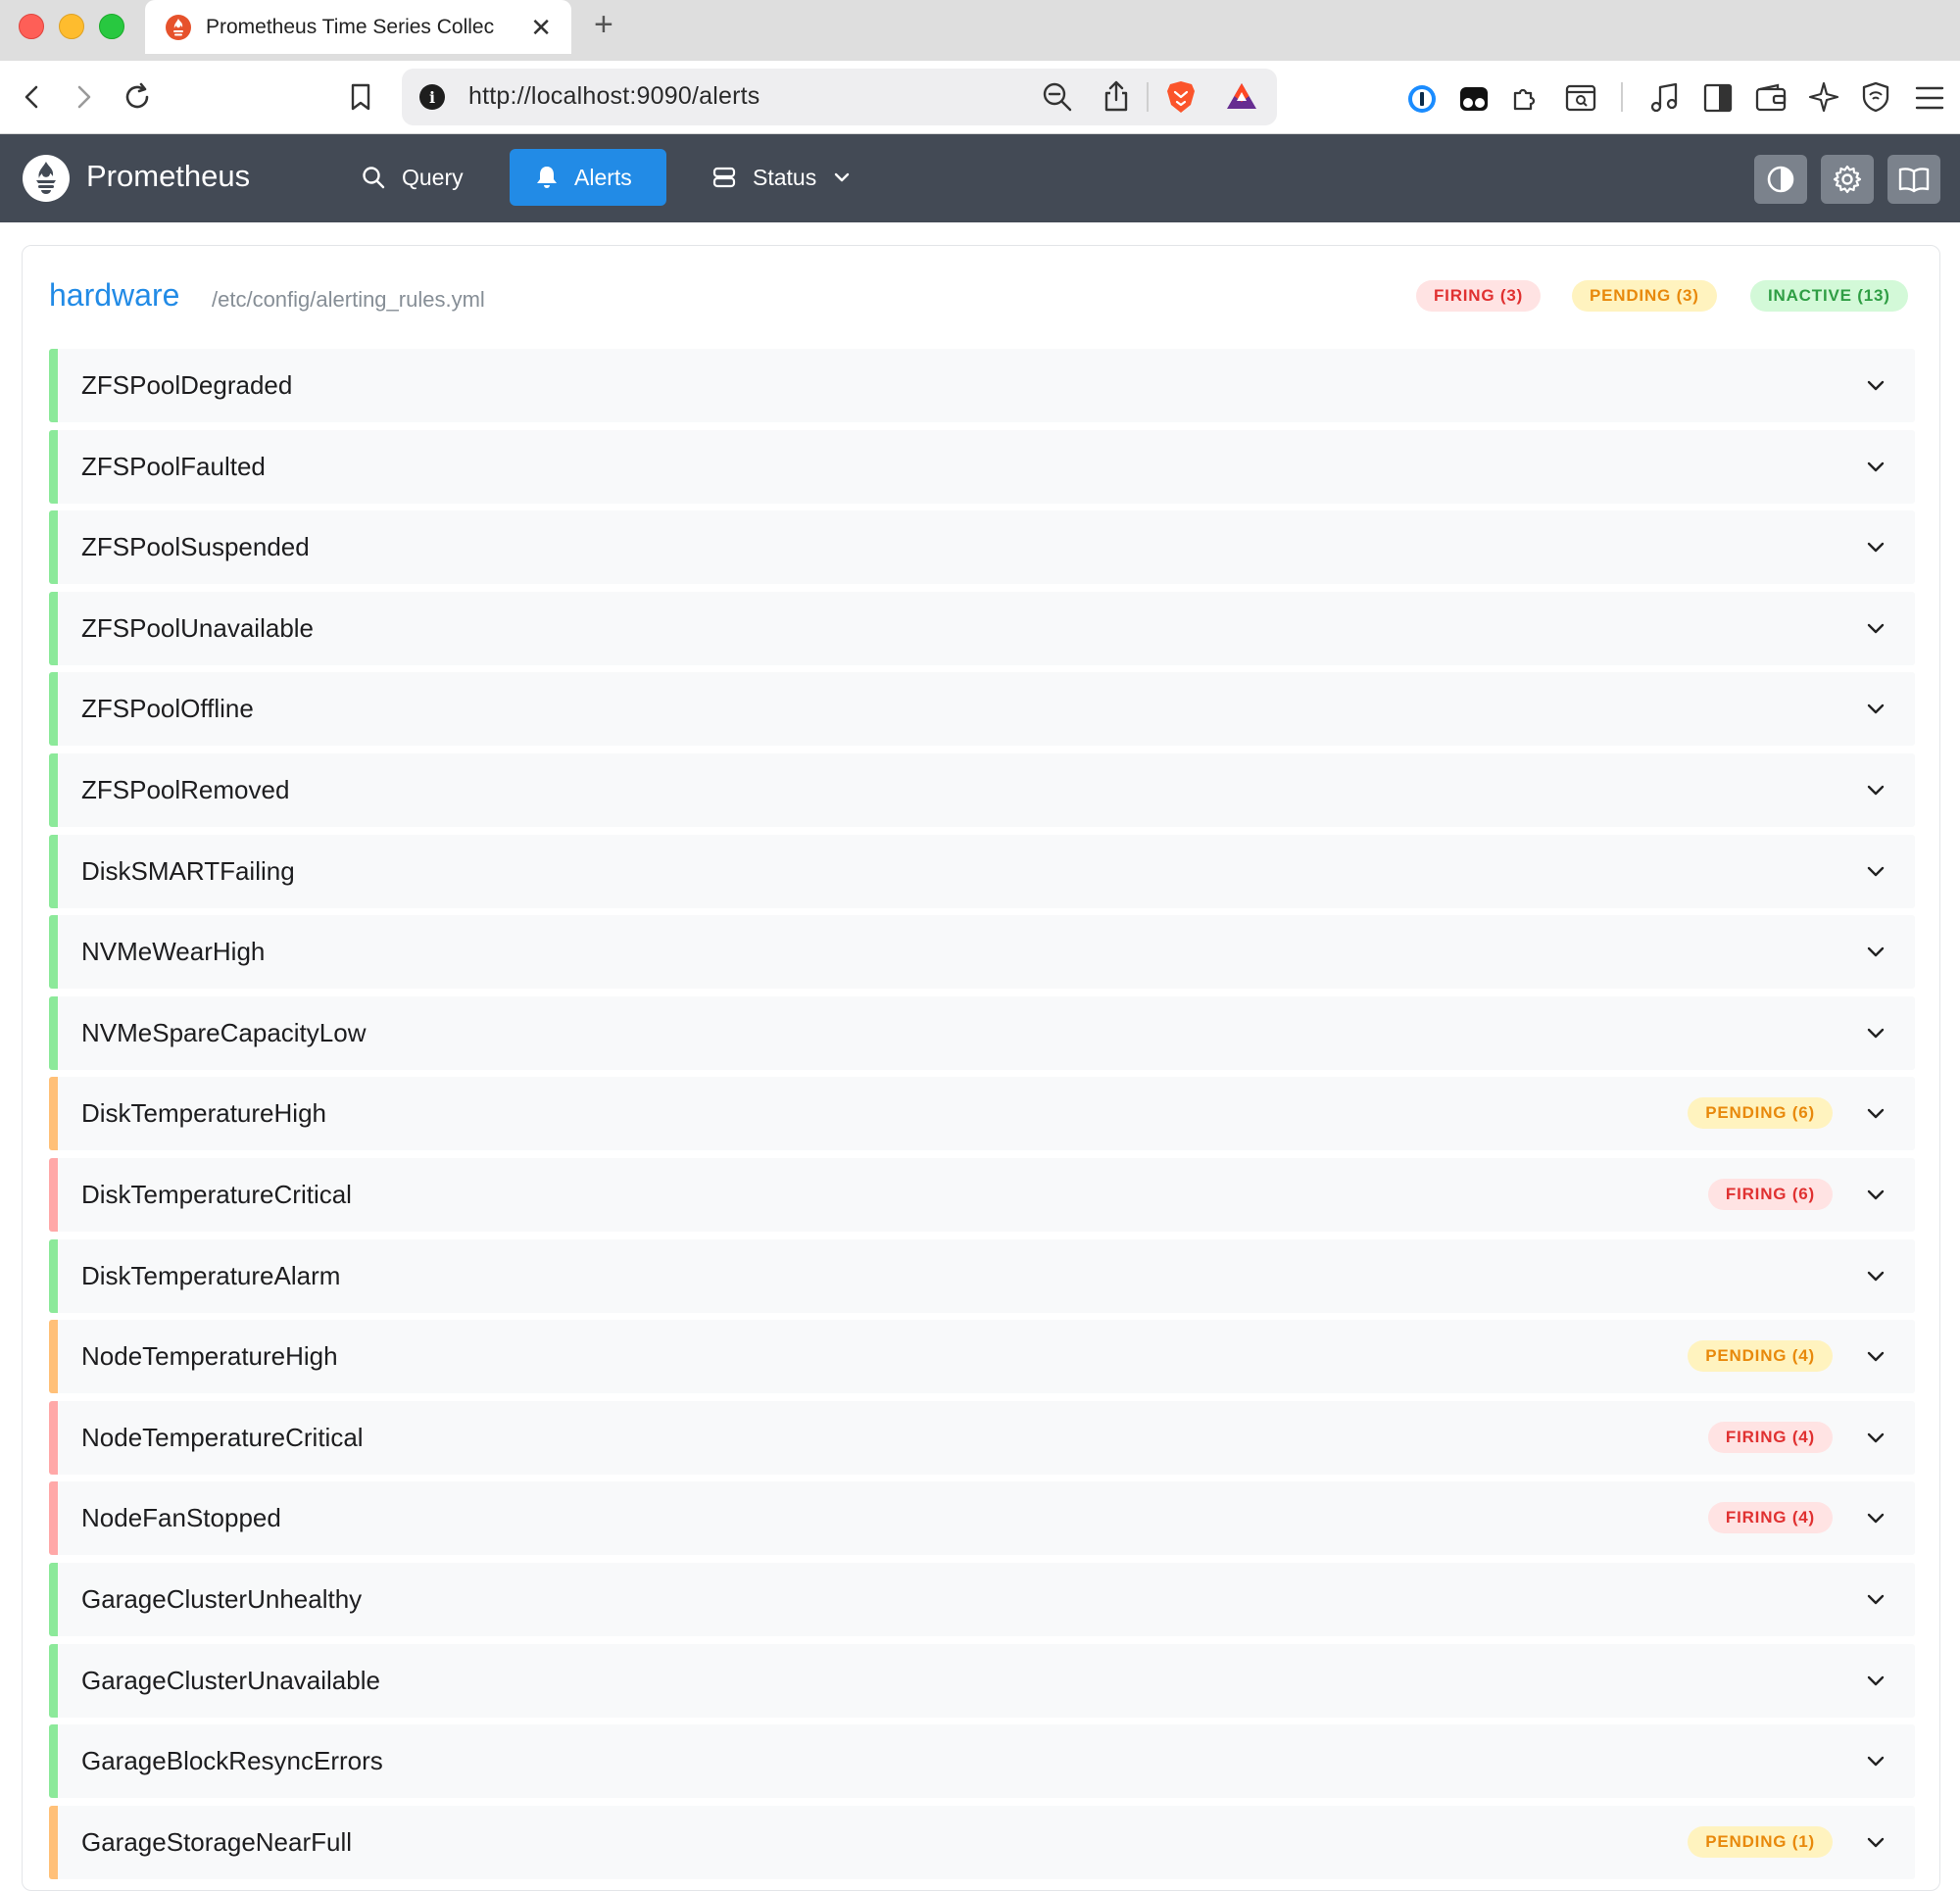 Image resolution: width=1960 pixels, height=1891 pixels. What do you see at coordinates (209, 1356) in the screenshot?
I see `alert-rule-name: NodeTemperatureHigh` at bounding box center [209, 1356].